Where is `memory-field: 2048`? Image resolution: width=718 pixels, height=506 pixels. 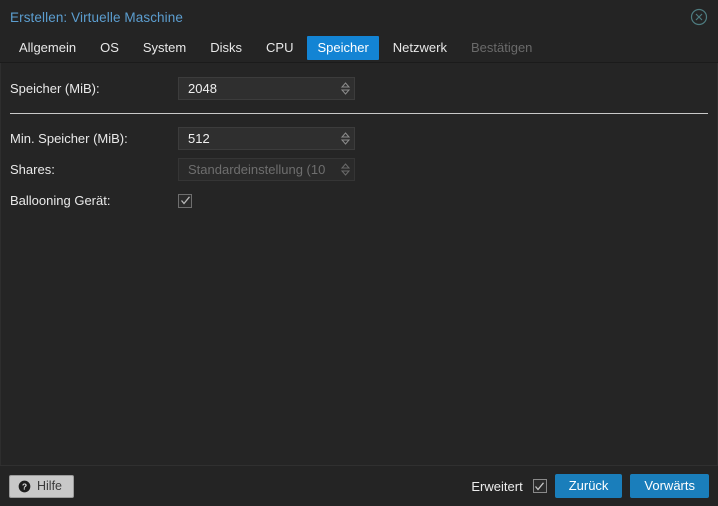 memory-field: 2048 is located at coordinates (266, 88).